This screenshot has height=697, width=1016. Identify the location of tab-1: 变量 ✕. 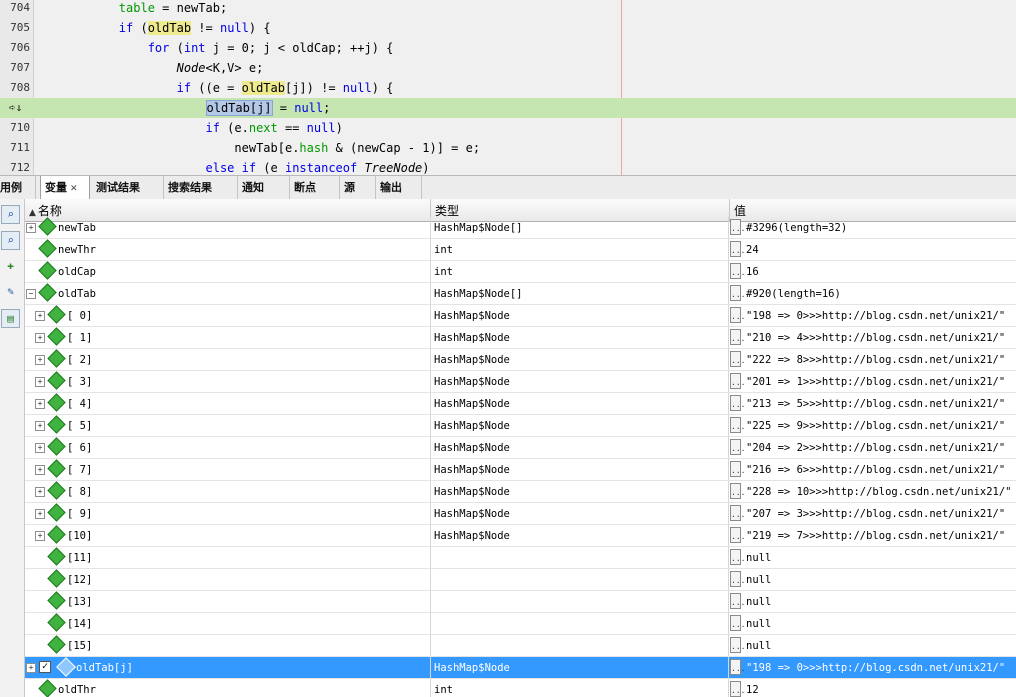
(65, 187).